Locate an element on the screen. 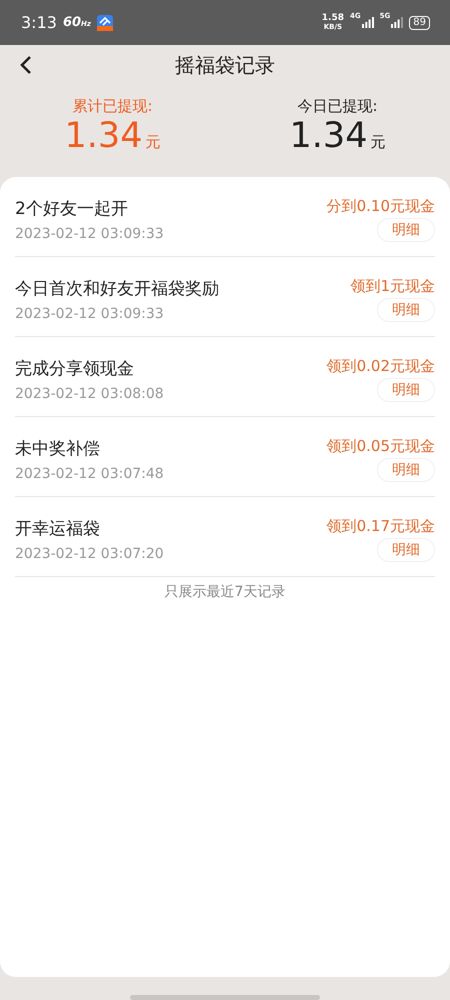 The width and height of the screenshot is (450, 1000). record-title: 今日首次和好友开福袋奖励 is located at coordinates (117, 289).